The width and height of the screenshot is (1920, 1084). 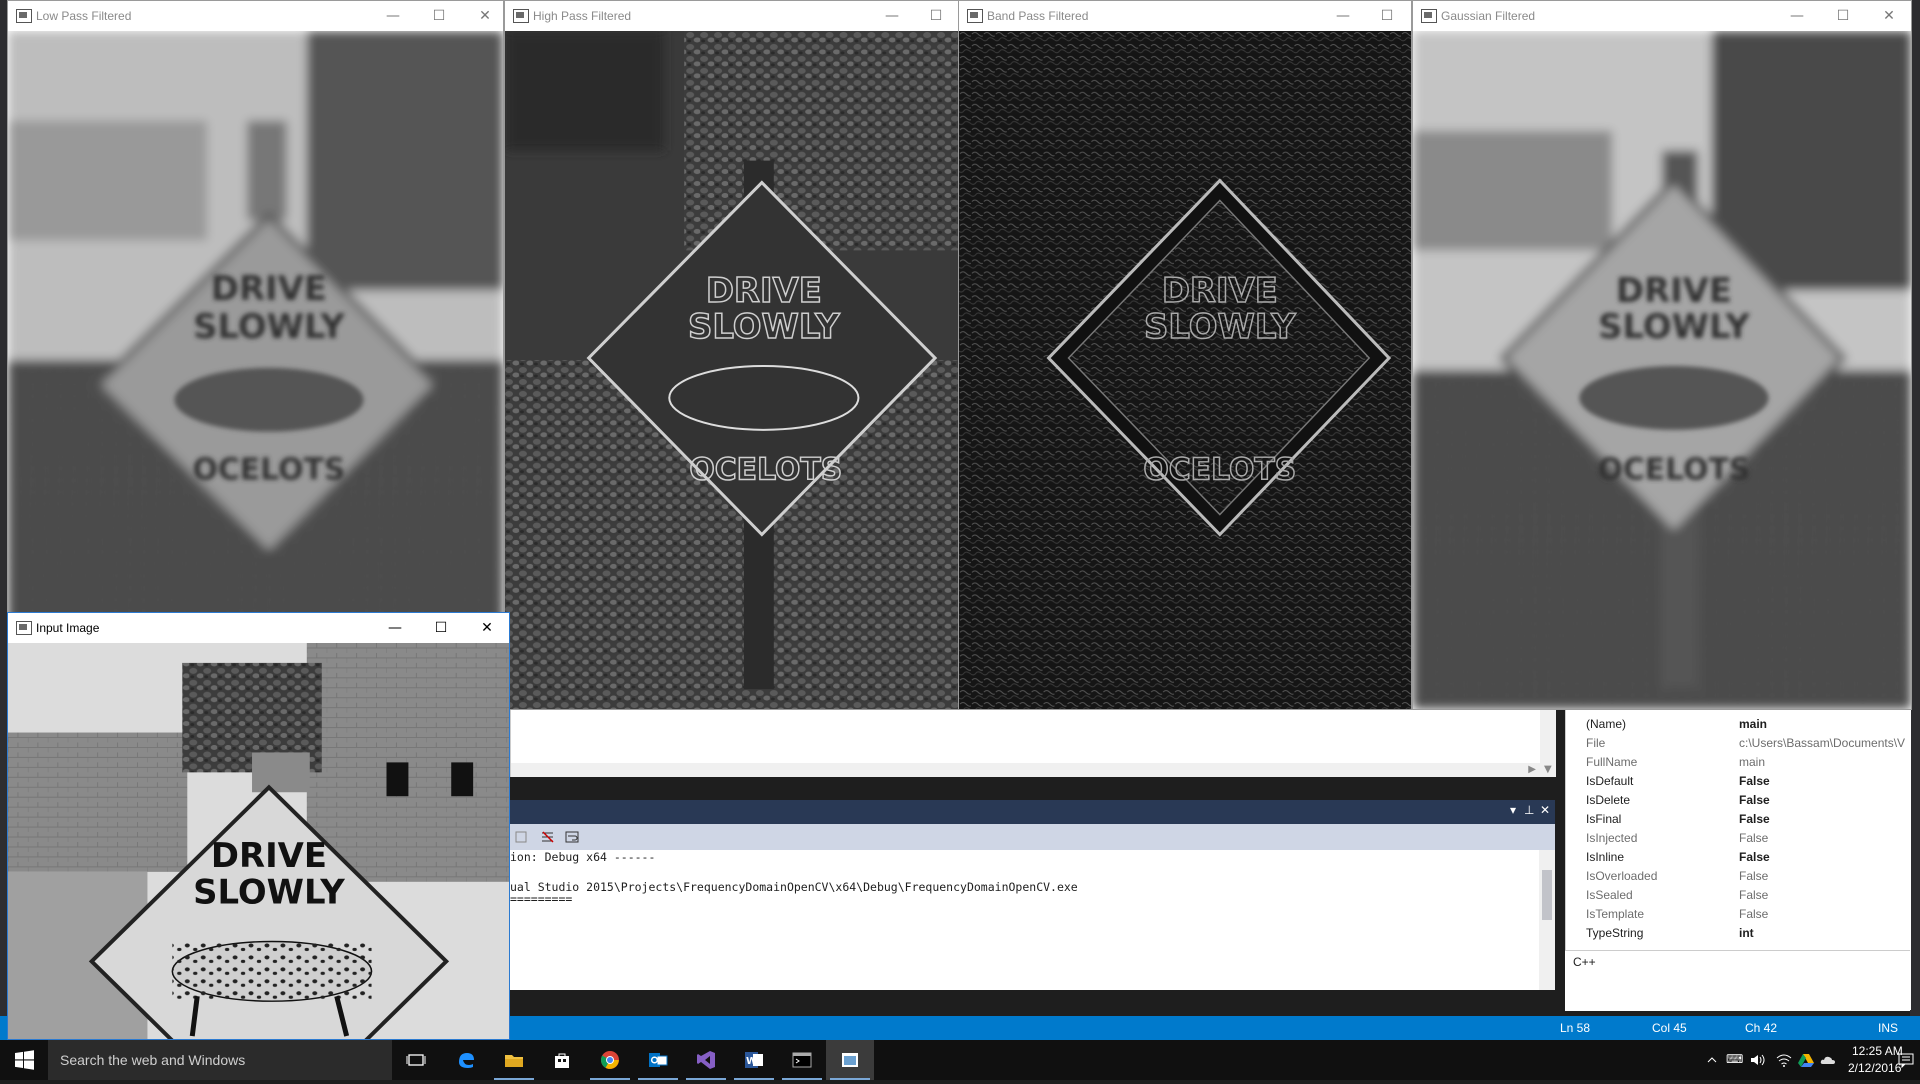 I want to click on scroll-right-icon: ▶, so click(x=1532, y=769).